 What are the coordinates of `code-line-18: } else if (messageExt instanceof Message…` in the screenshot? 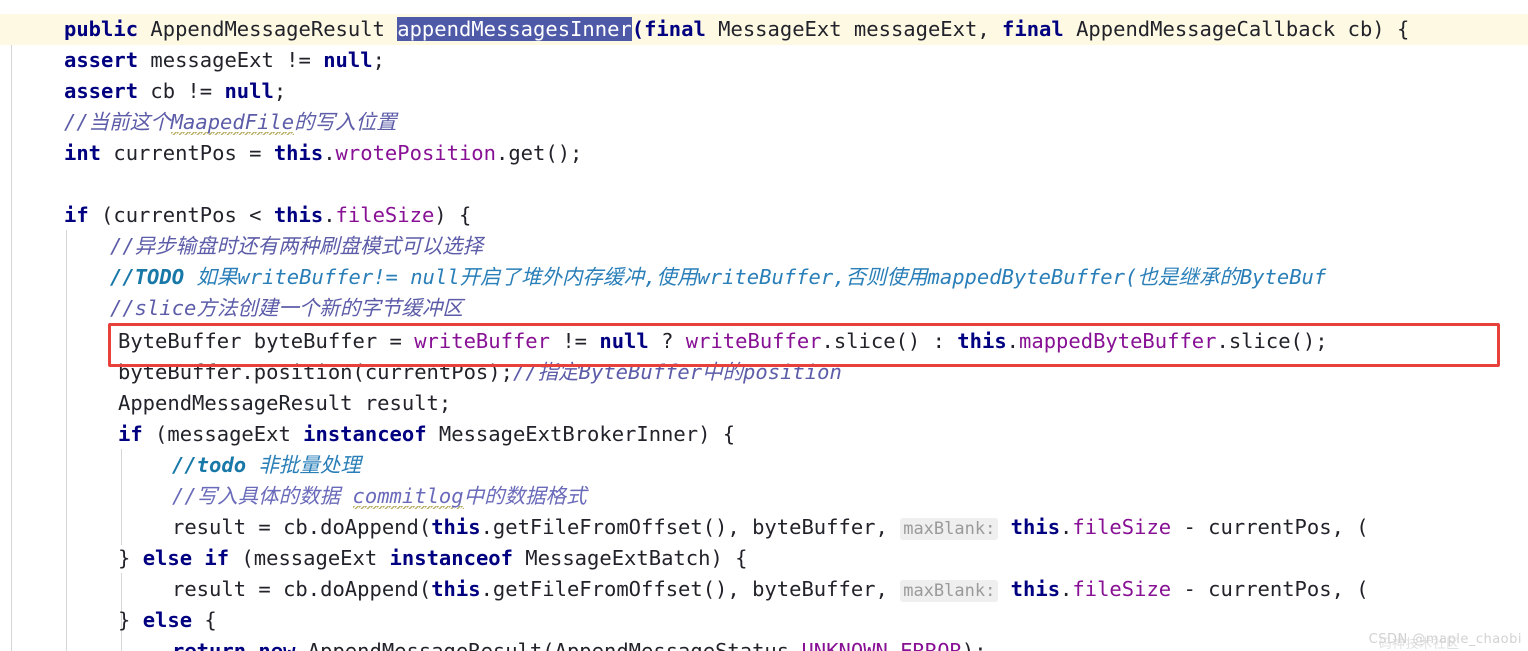 It's located at (764, 558).